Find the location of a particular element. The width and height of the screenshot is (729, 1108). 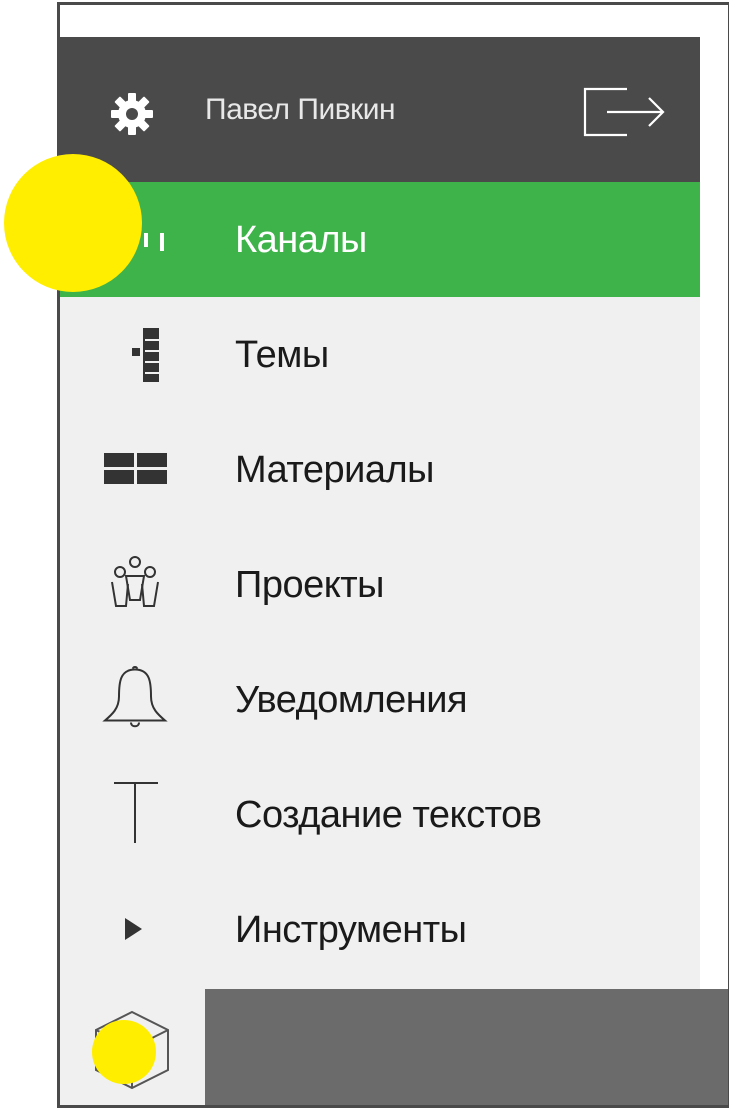

menu-item-label: Проекты is located at coordinates (309, 585).